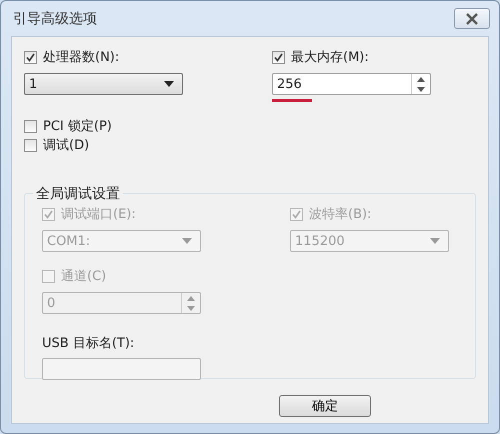 The image size is (500, 434). I want to click on close-icon, so click(472, 18).